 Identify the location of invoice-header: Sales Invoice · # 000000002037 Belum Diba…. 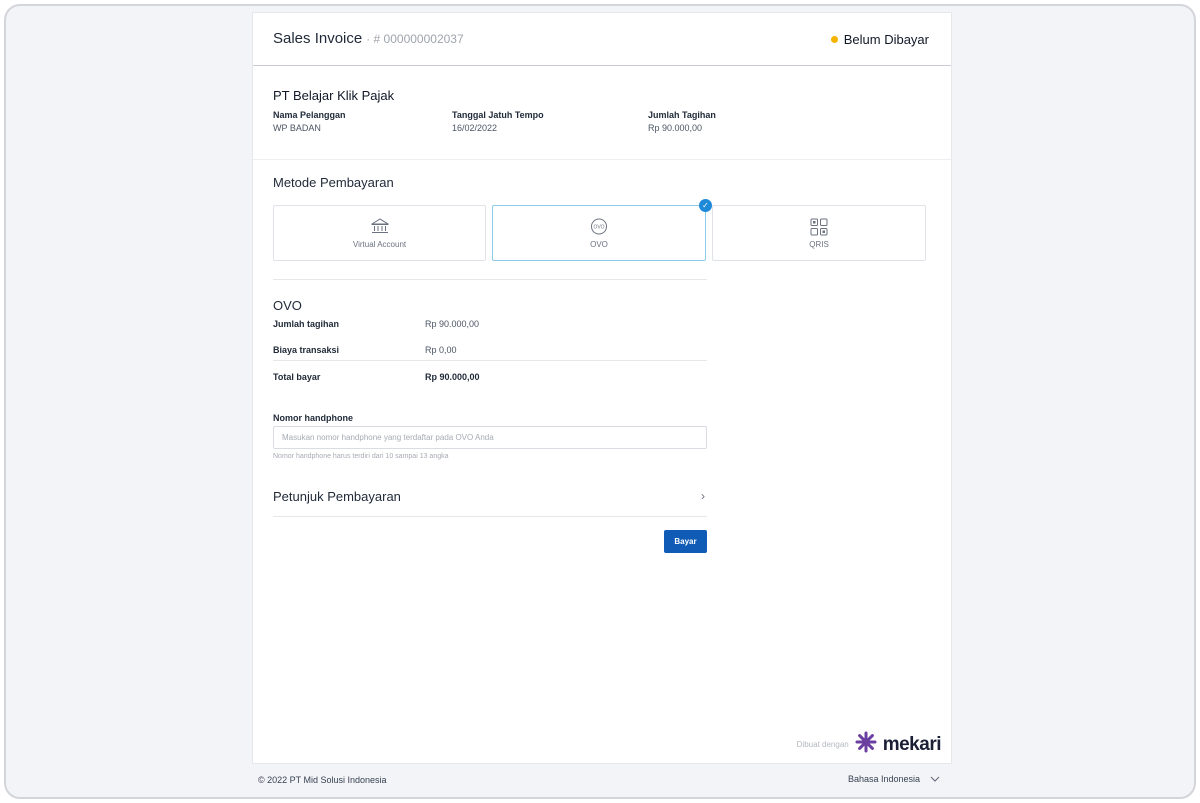
(602, 39).